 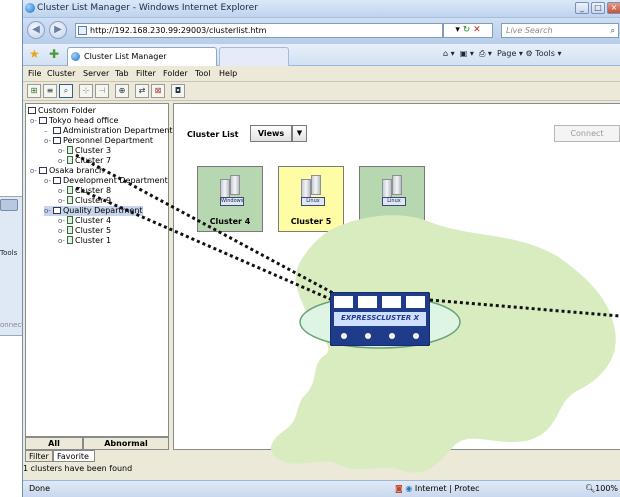 What do you see at coordinates (58, 30) in the screenshot?
I see `forward-button: ▶` at bounding box center [58, 30].